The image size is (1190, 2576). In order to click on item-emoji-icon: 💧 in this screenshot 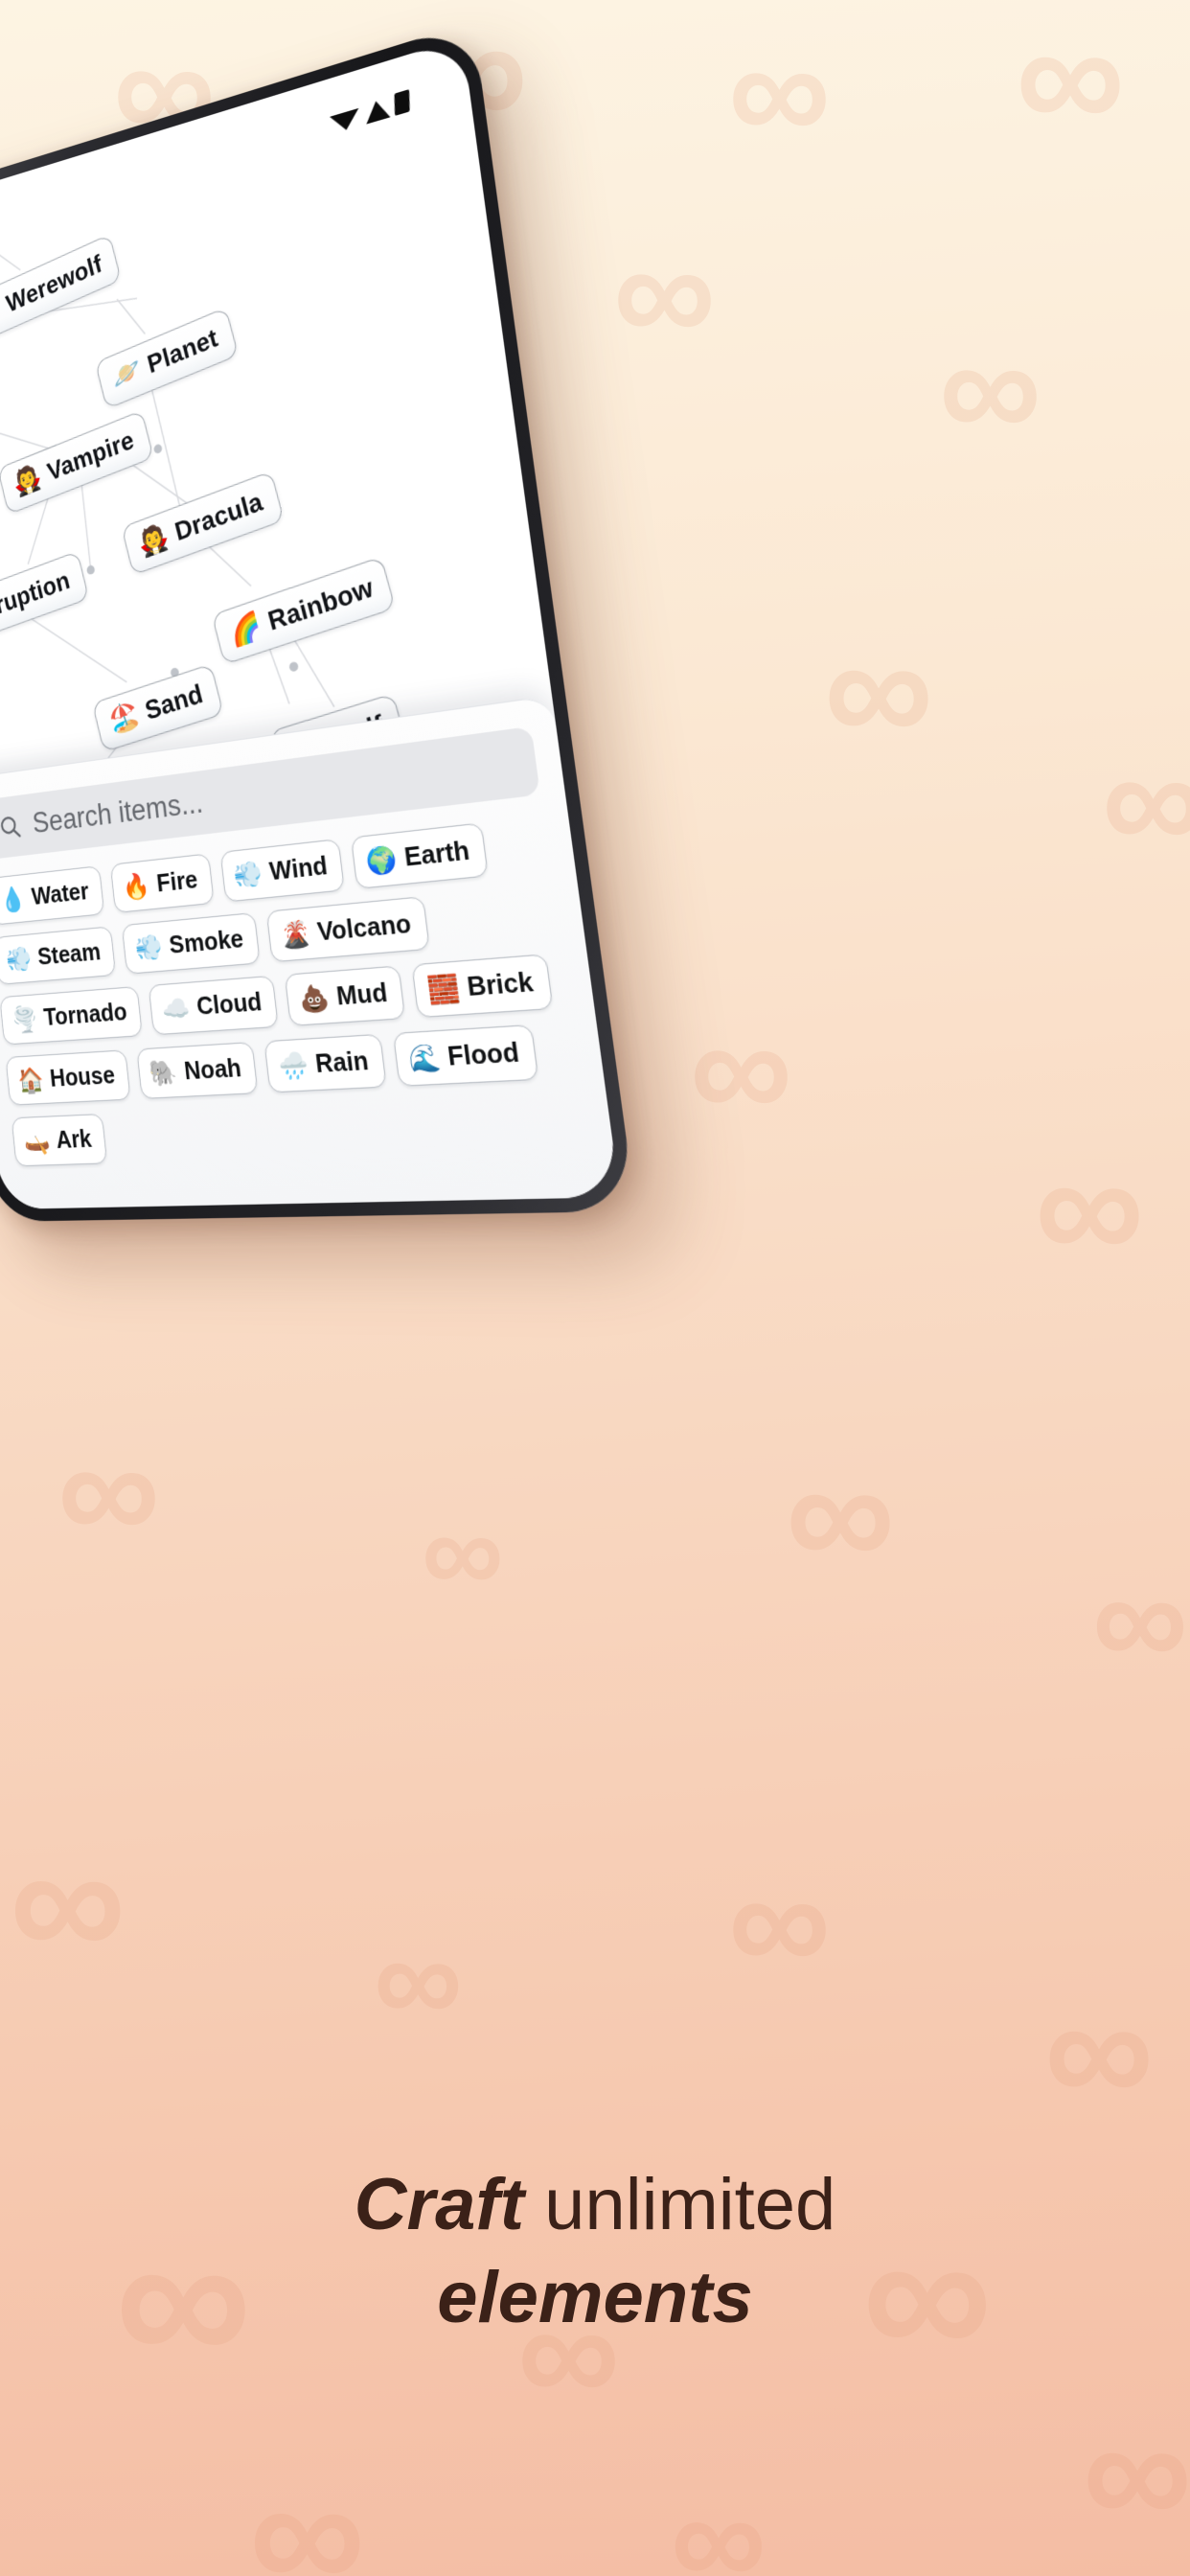, I will do `click(14, 899)`.